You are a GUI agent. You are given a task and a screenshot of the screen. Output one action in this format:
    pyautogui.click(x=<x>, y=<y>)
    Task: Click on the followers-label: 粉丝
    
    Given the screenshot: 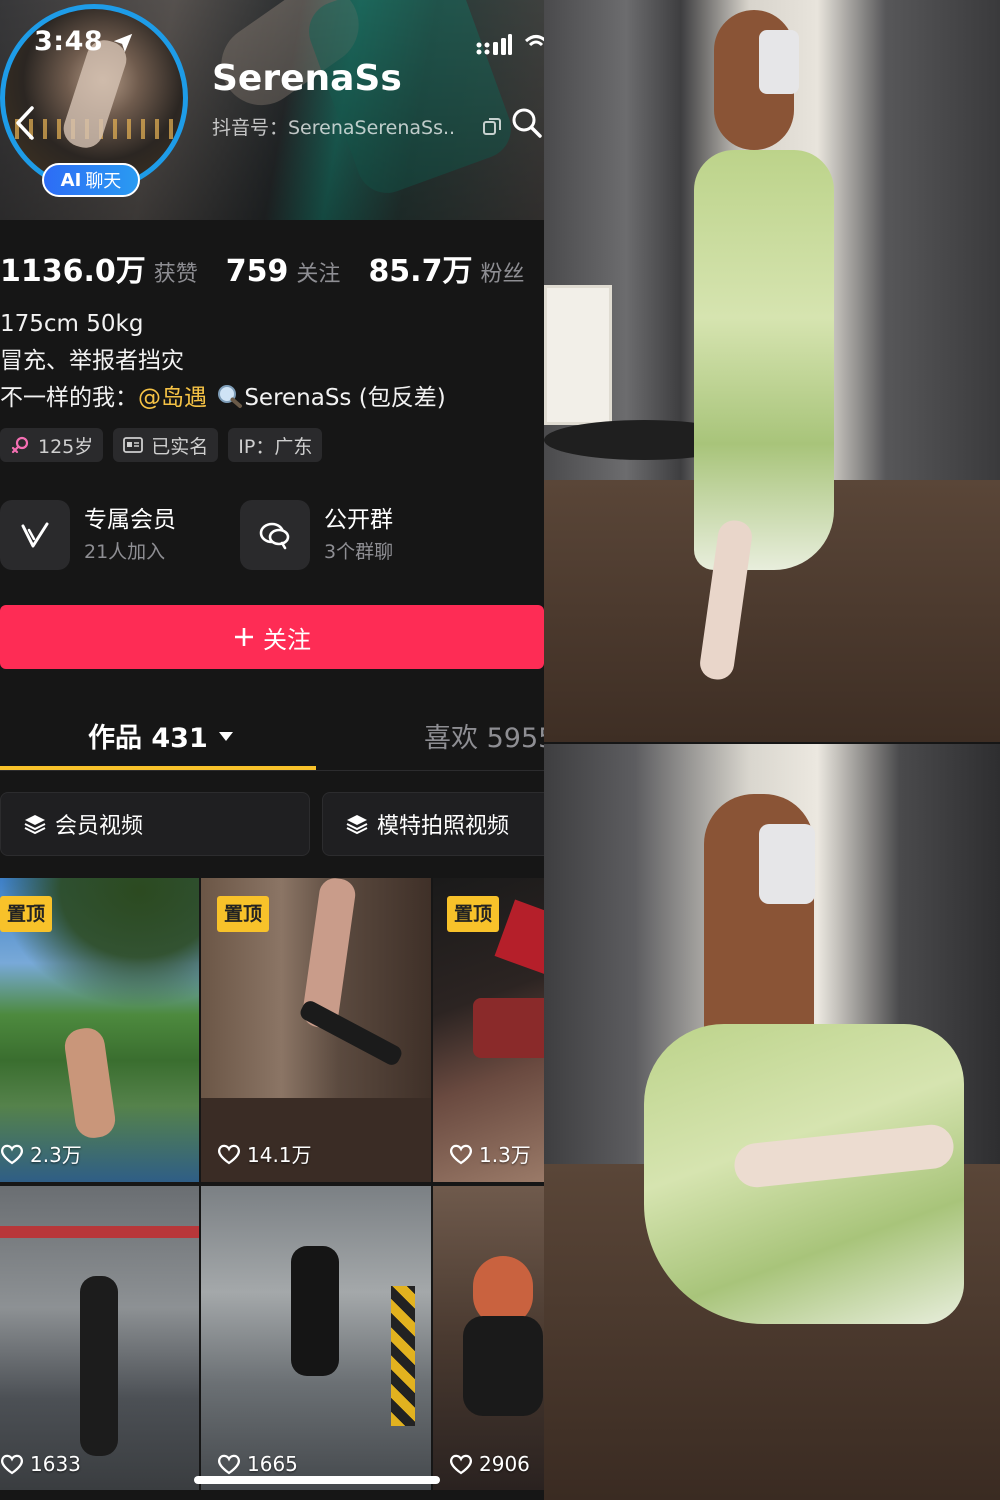 What is the action you would take?
    pyautogui.click(x=502, y=272)
    